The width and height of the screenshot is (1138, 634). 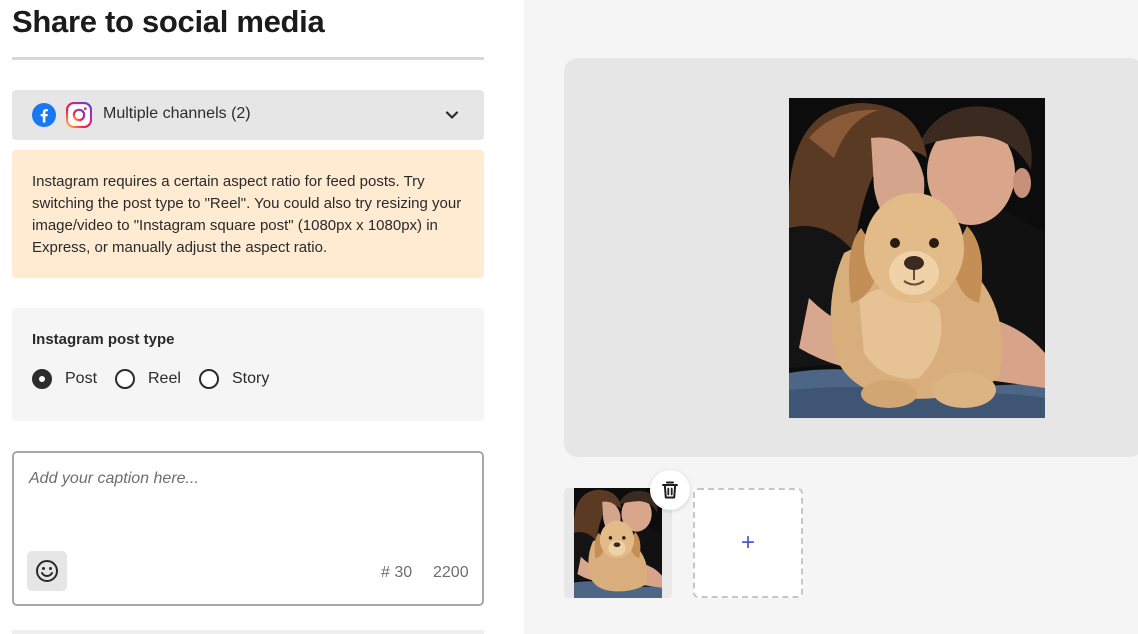 I want to click on page-title: Share to social media, so click(x=168, y=21).